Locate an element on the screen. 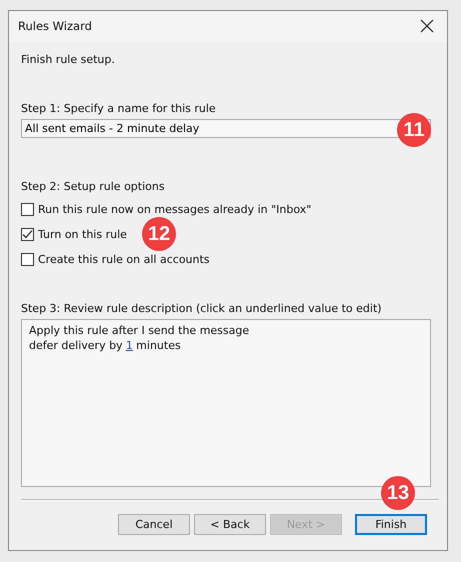 The width and height of the screenshot is (461, 562). description-text: defer delivery by is located at coordinates (76, 345).